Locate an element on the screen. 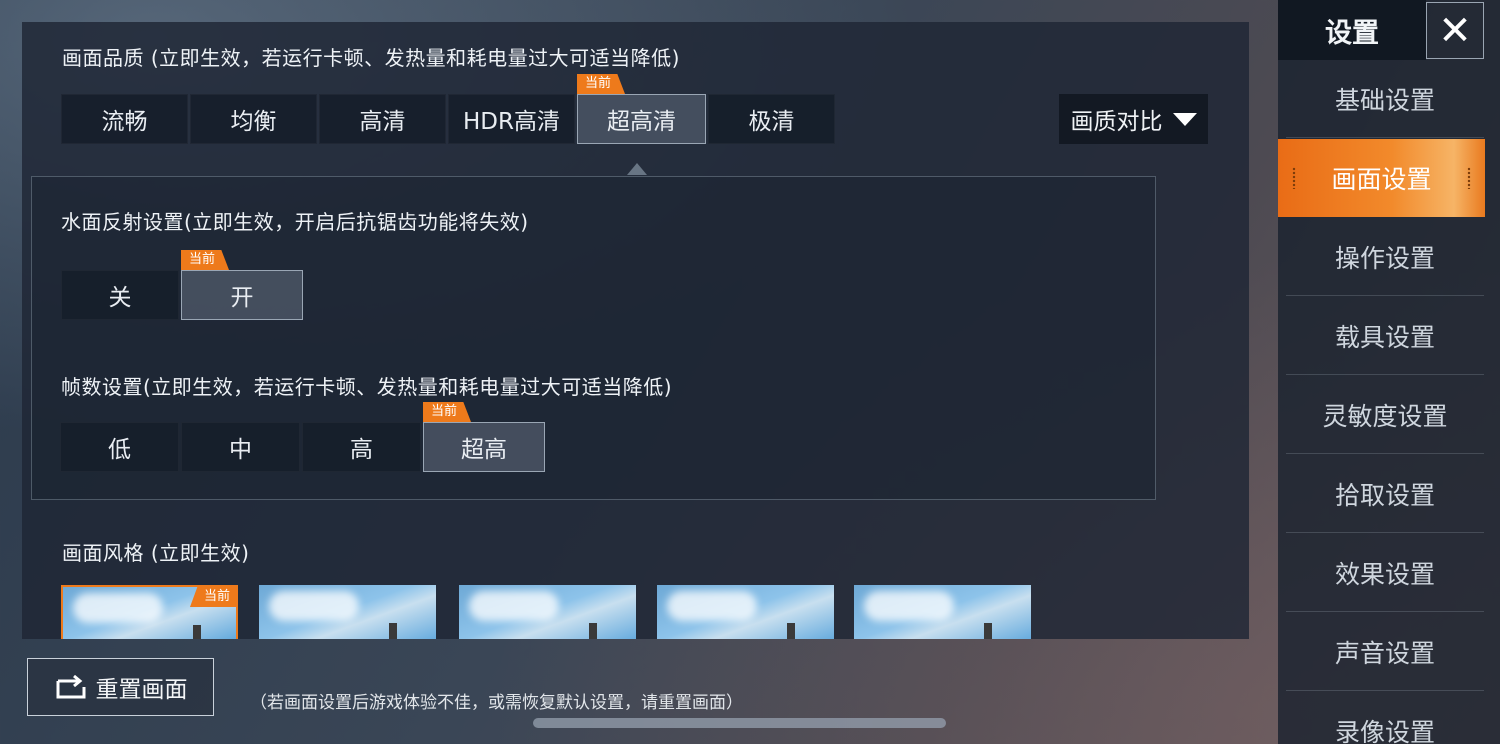 Image resolution: width=1500 pixels, height=744 pixels. quality-options: 流畅 均衡 高清 HDR高清 当前 超高清 极清 is located at coordinates (448, 109).